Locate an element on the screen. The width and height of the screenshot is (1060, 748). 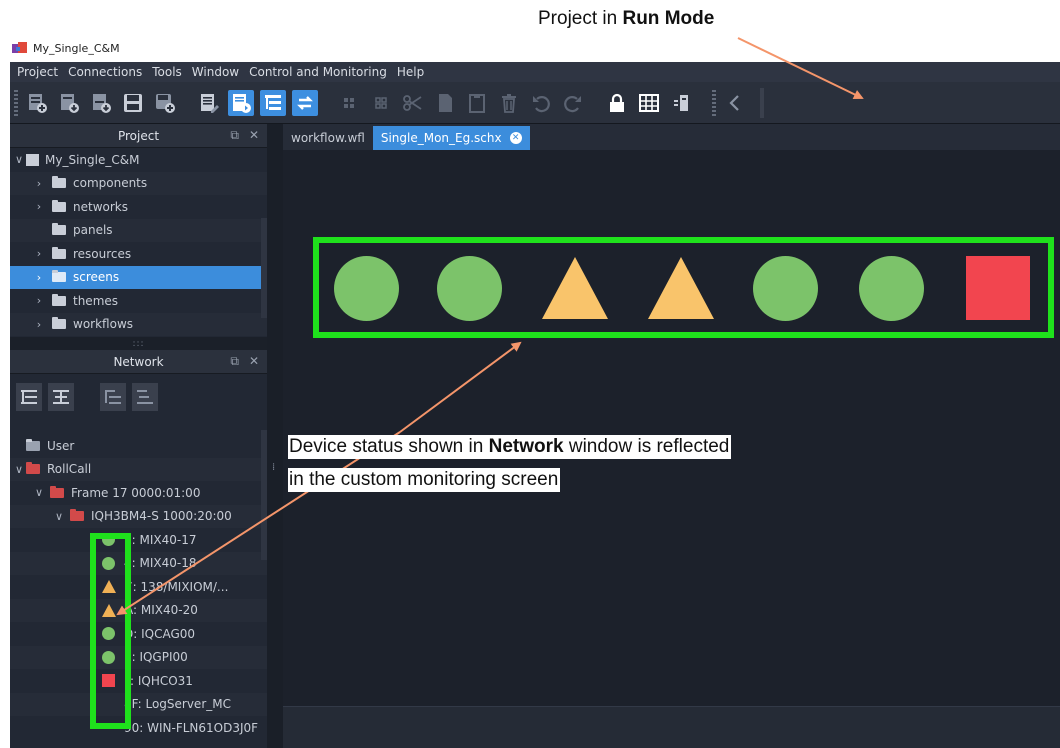
project-item-themes: › themes is located at coordinates (138, 301).